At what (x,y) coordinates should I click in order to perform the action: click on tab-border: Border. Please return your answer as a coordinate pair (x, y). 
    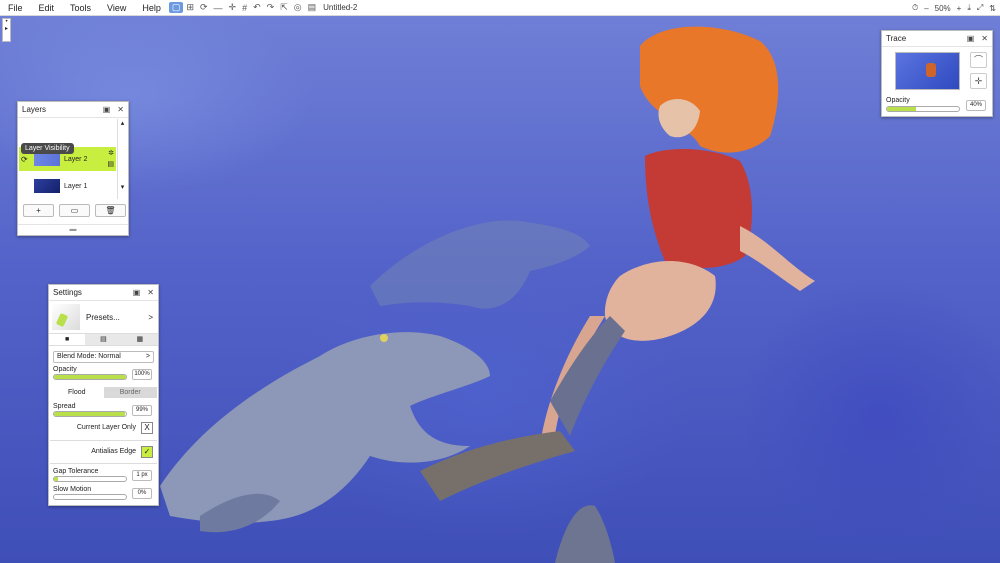
    Looking at the image, I should click on (130, 392).